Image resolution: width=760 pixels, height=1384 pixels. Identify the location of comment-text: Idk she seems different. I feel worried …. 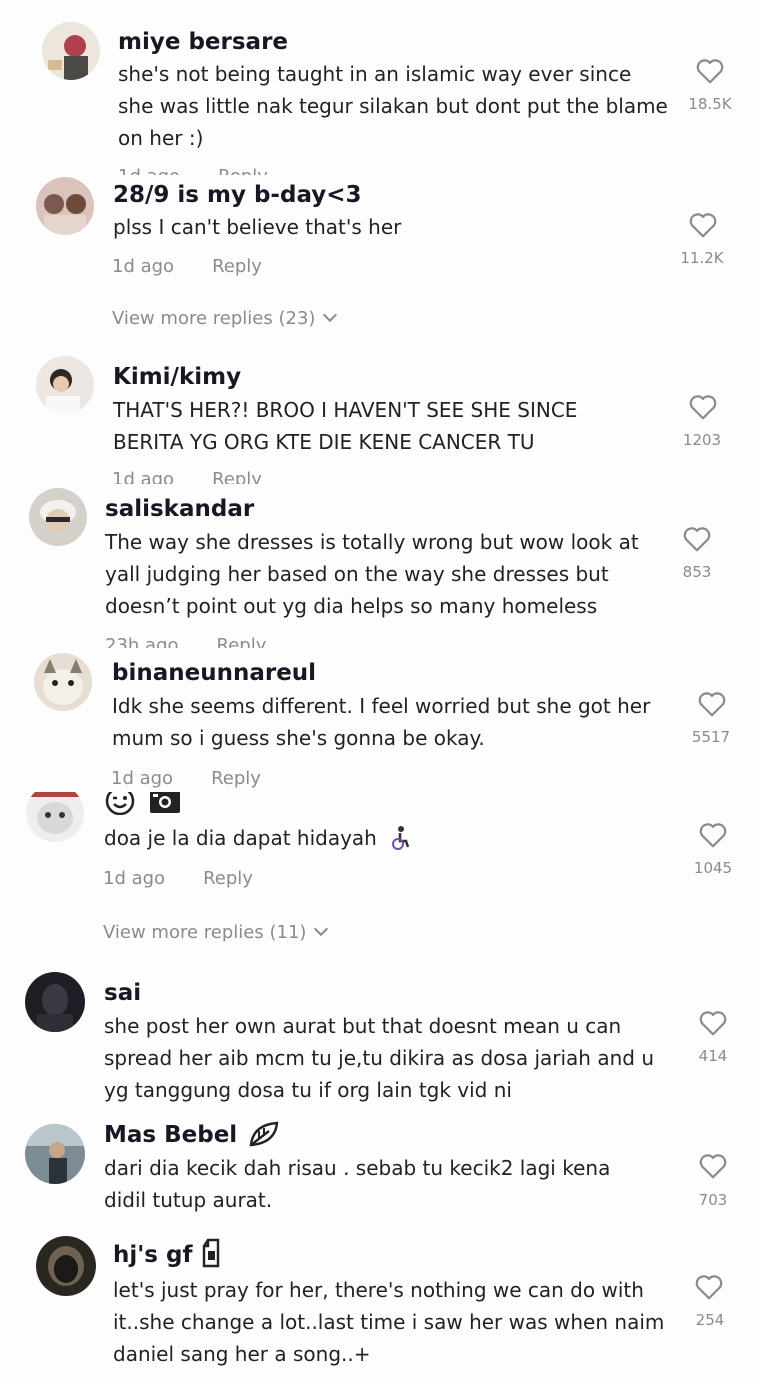
(381, 722).